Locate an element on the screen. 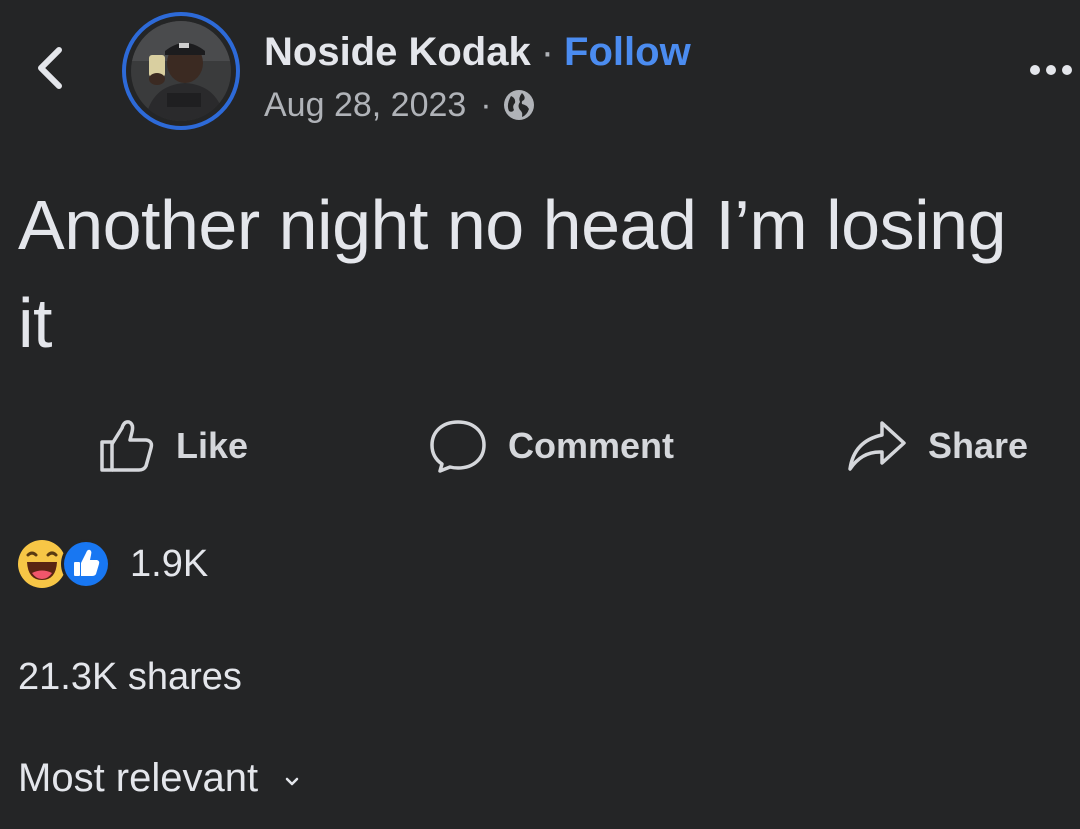  like-reaction-icon is located at coordinates (86, 564).